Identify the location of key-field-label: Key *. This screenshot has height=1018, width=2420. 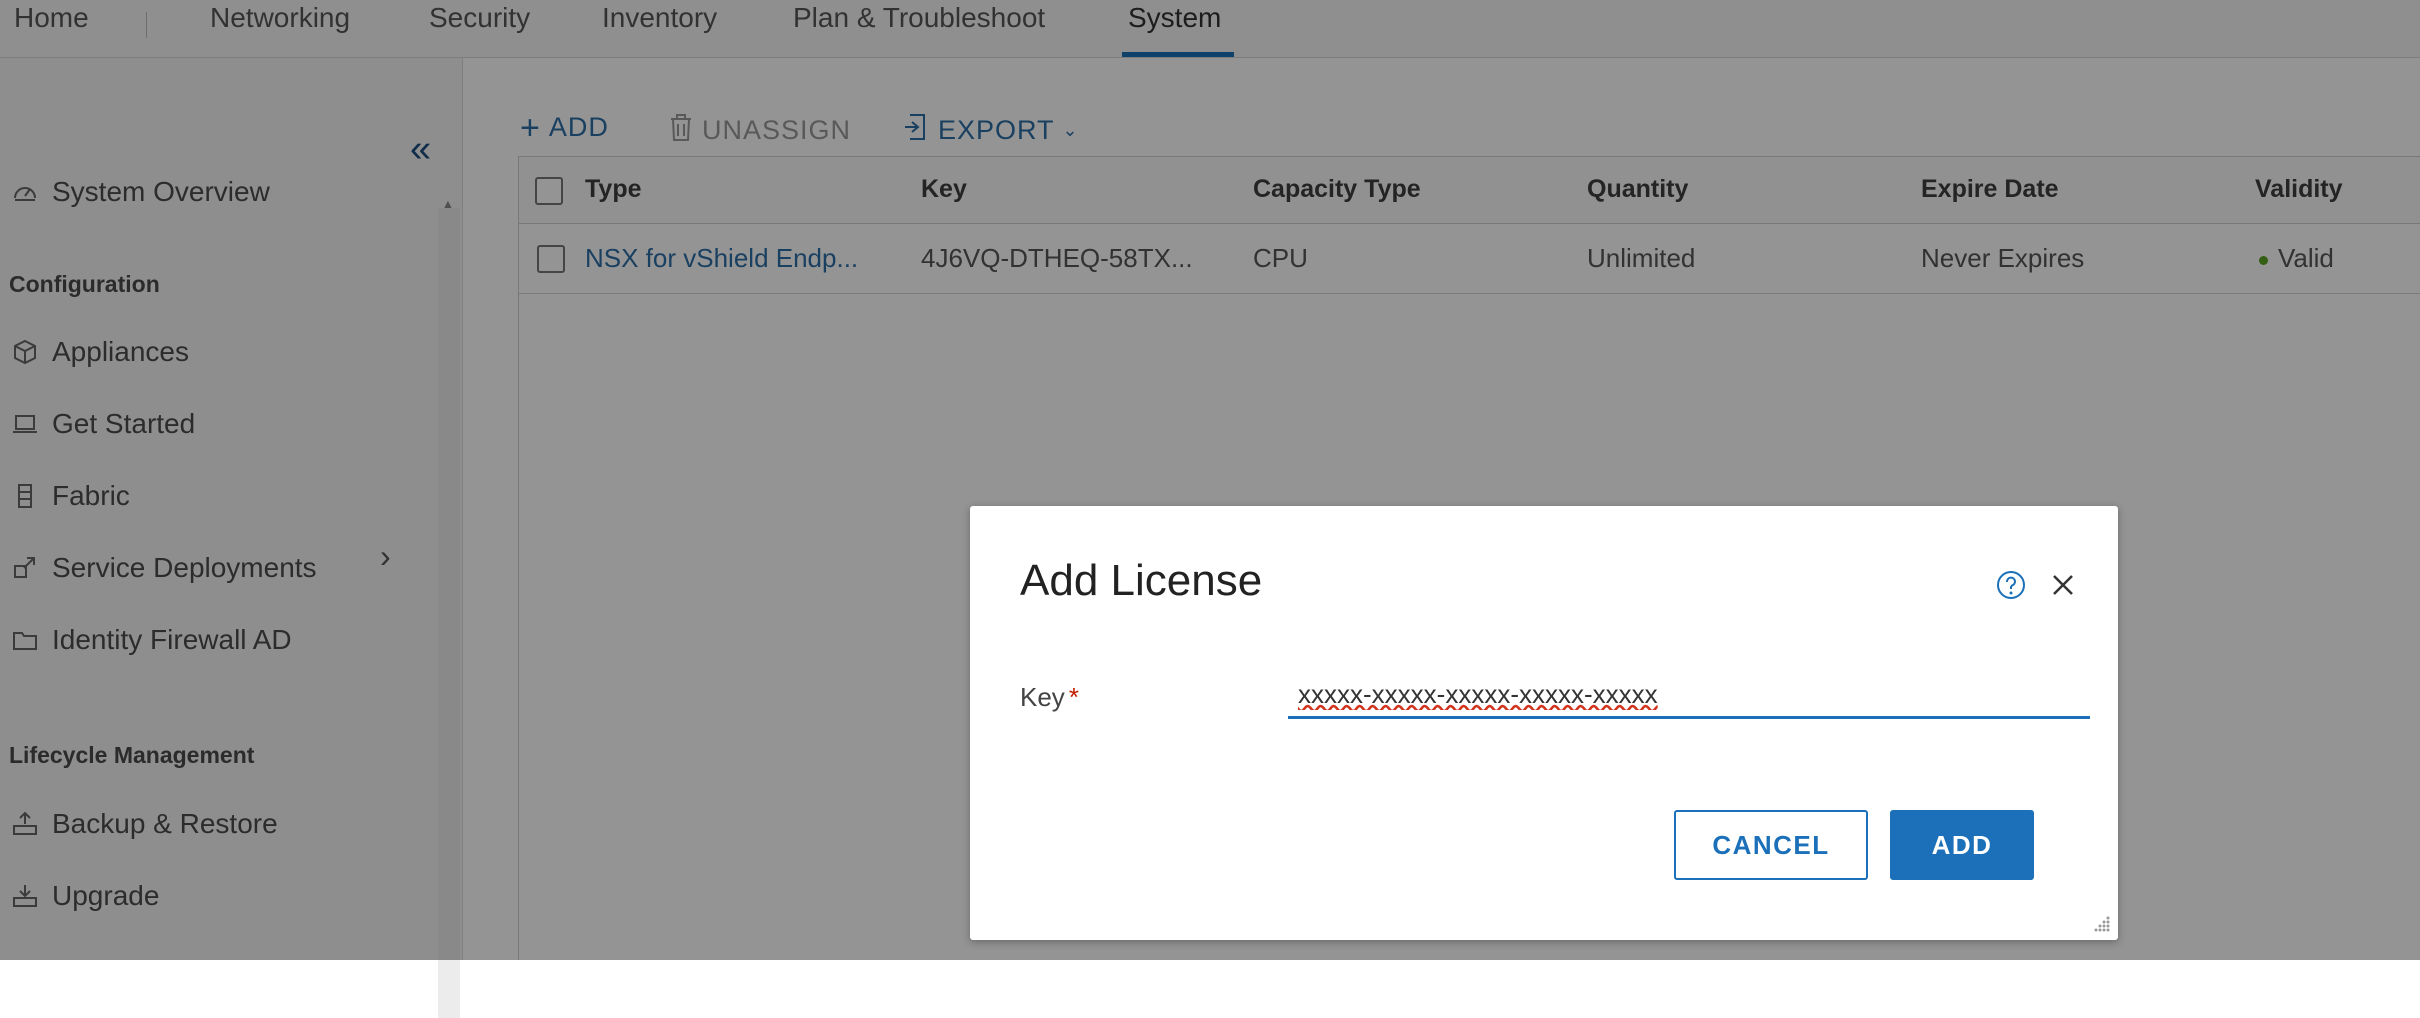
(1049, 697).